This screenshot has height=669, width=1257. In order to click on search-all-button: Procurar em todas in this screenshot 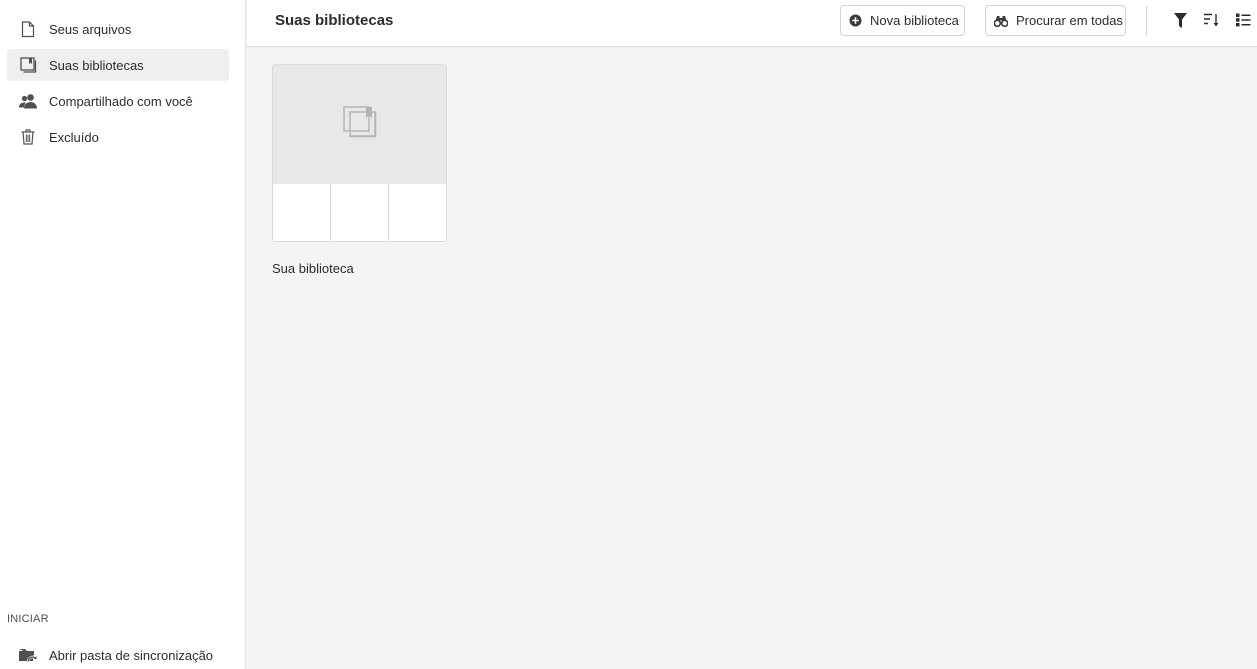, I will do `click(1055, 20)`.